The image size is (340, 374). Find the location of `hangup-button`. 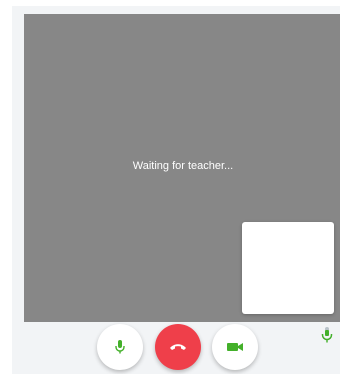

hangup-button is located at coordinates (178, 347).